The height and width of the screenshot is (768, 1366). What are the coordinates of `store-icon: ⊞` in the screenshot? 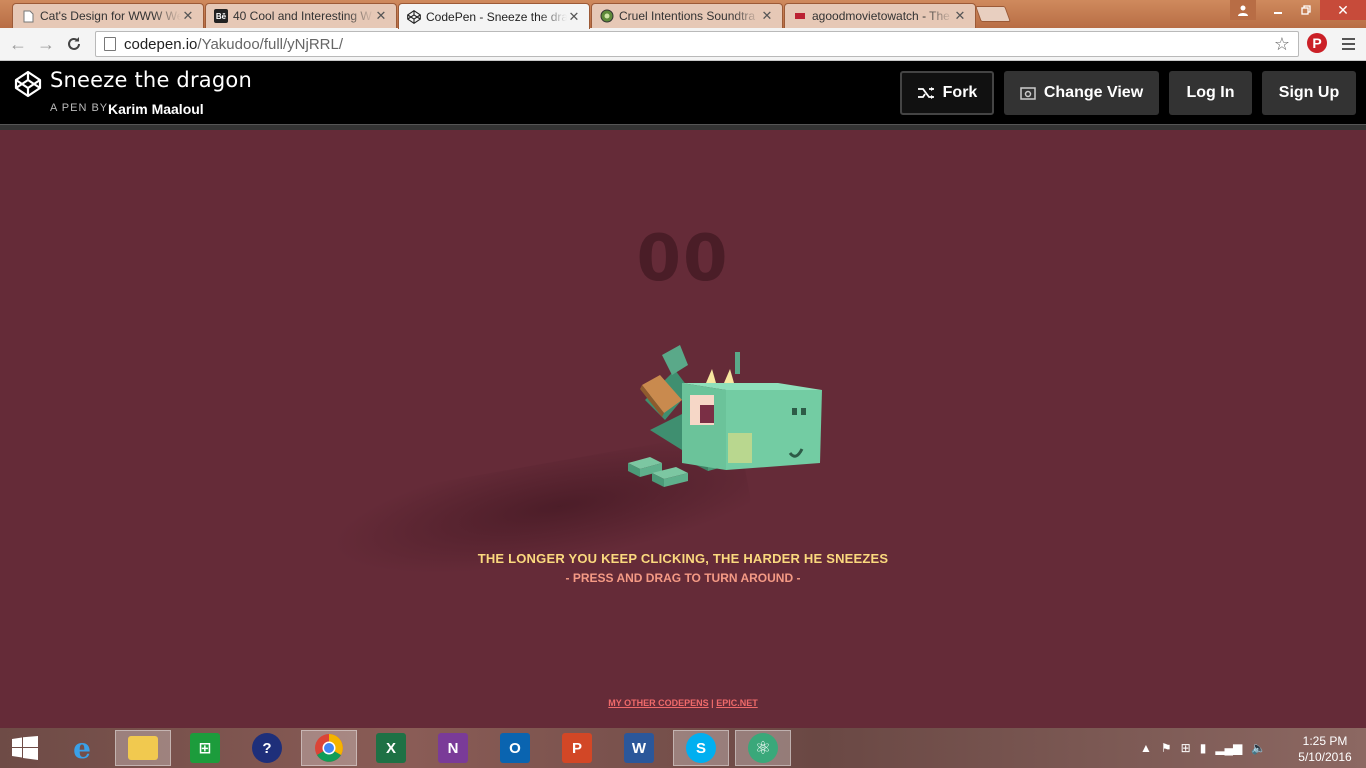 It's located at (205, 748).